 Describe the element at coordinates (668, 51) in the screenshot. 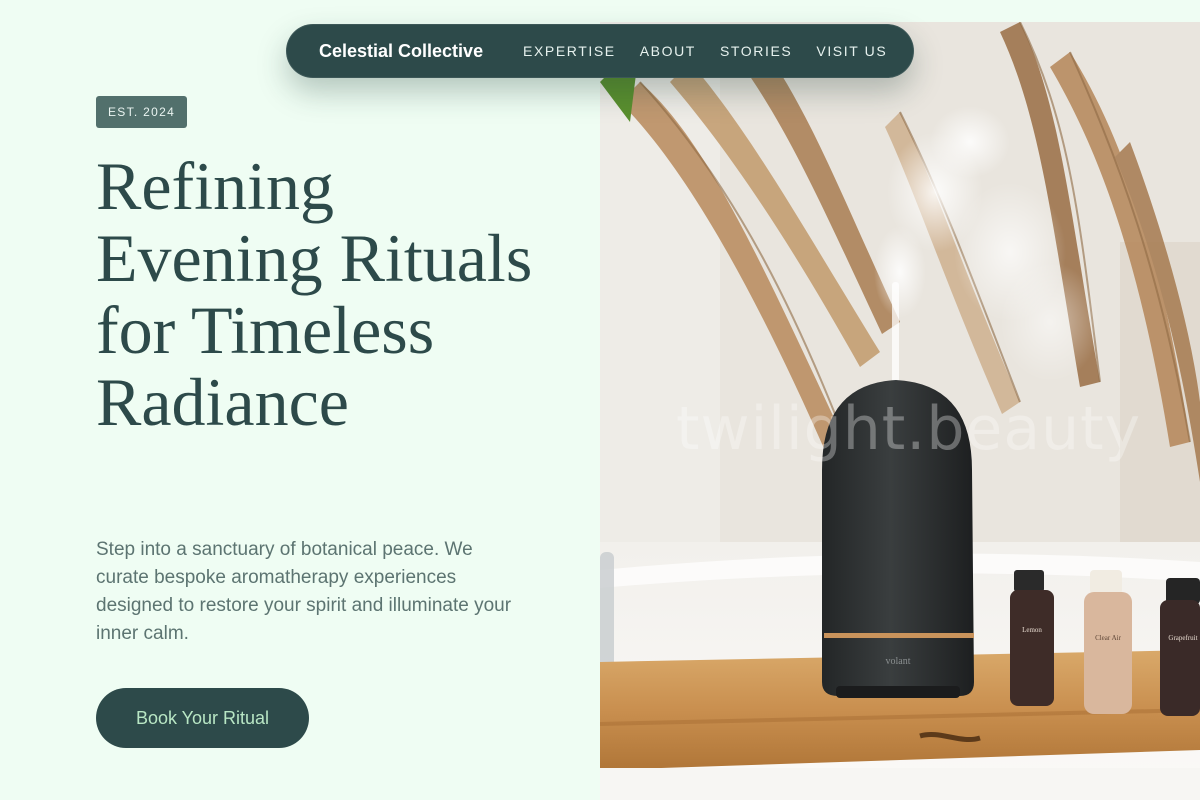

I see `nav-link-about: ABOUT` at that location.